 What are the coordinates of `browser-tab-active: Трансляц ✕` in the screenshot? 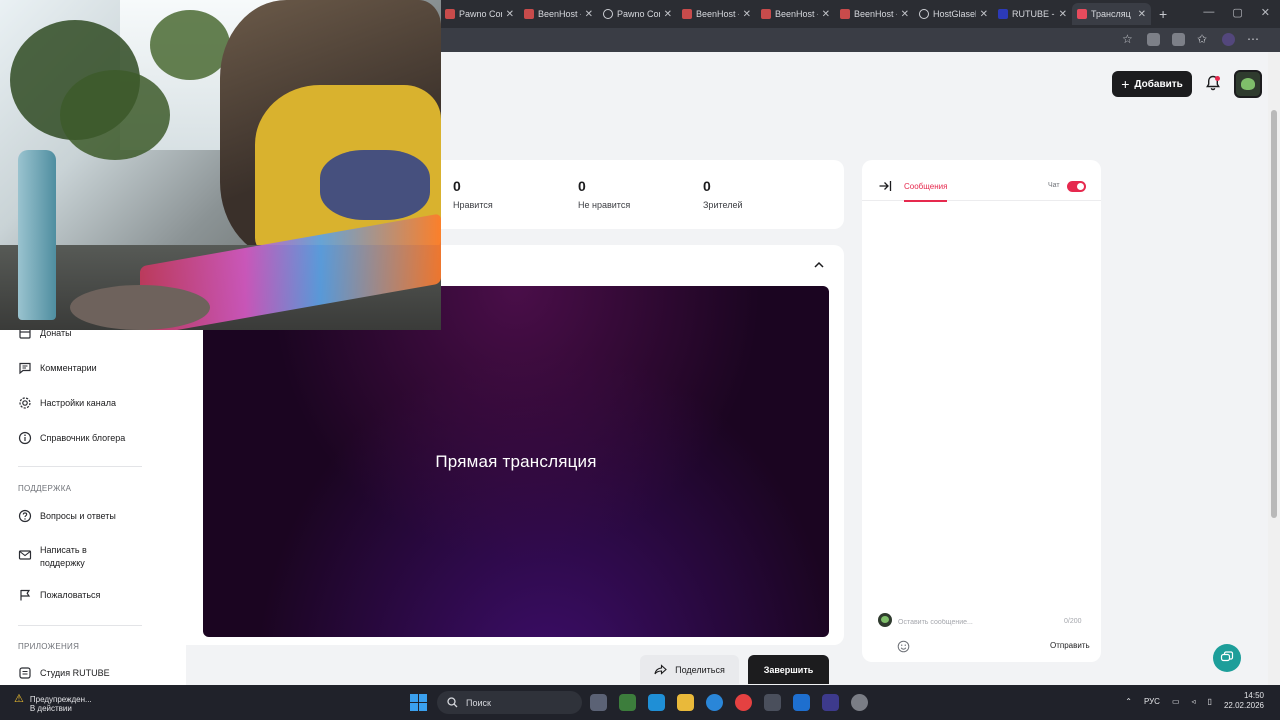 It's located at (1111, 14).